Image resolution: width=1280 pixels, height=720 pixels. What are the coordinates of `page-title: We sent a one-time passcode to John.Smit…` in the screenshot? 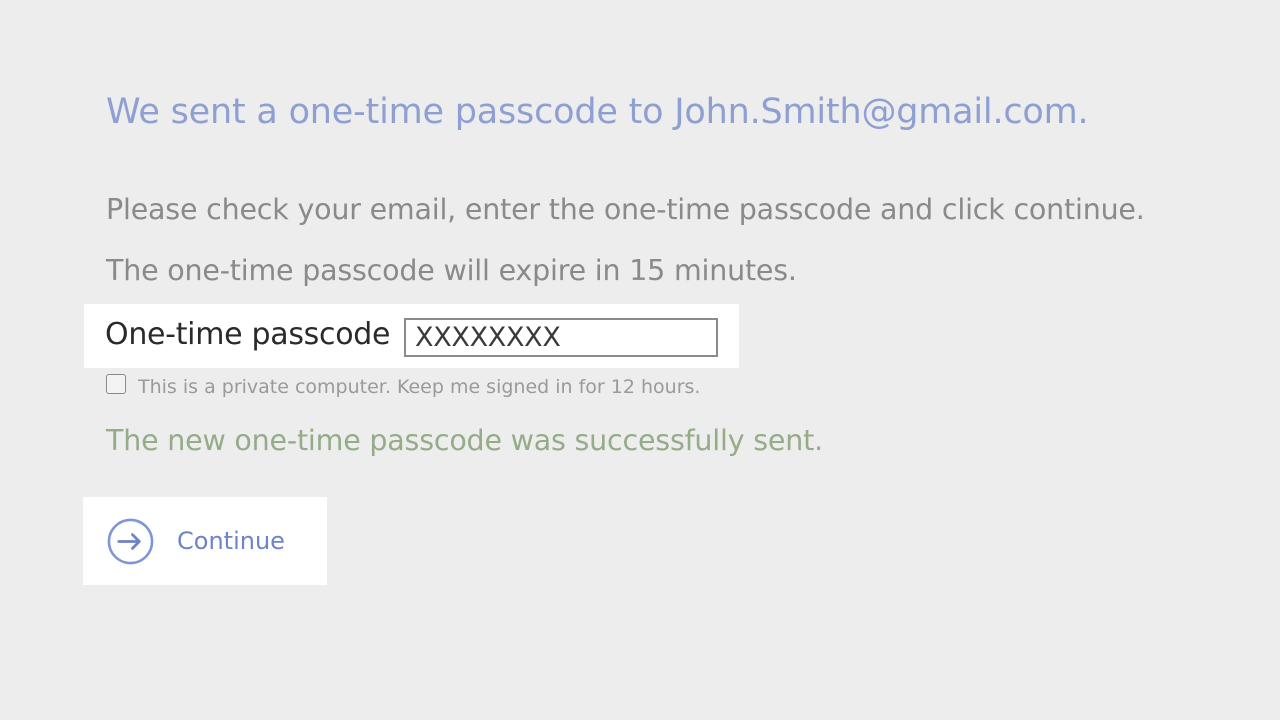 It's located at (597, 112).